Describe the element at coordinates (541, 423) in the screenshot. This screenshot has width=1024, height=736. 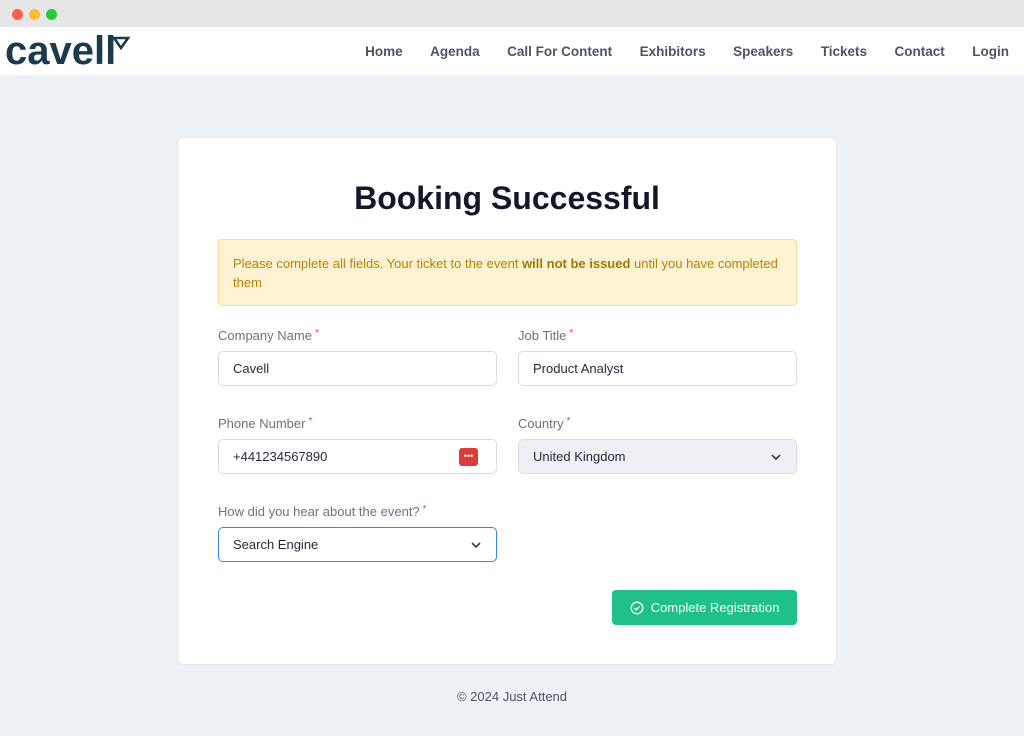
I see `country-label: Country` at that location.